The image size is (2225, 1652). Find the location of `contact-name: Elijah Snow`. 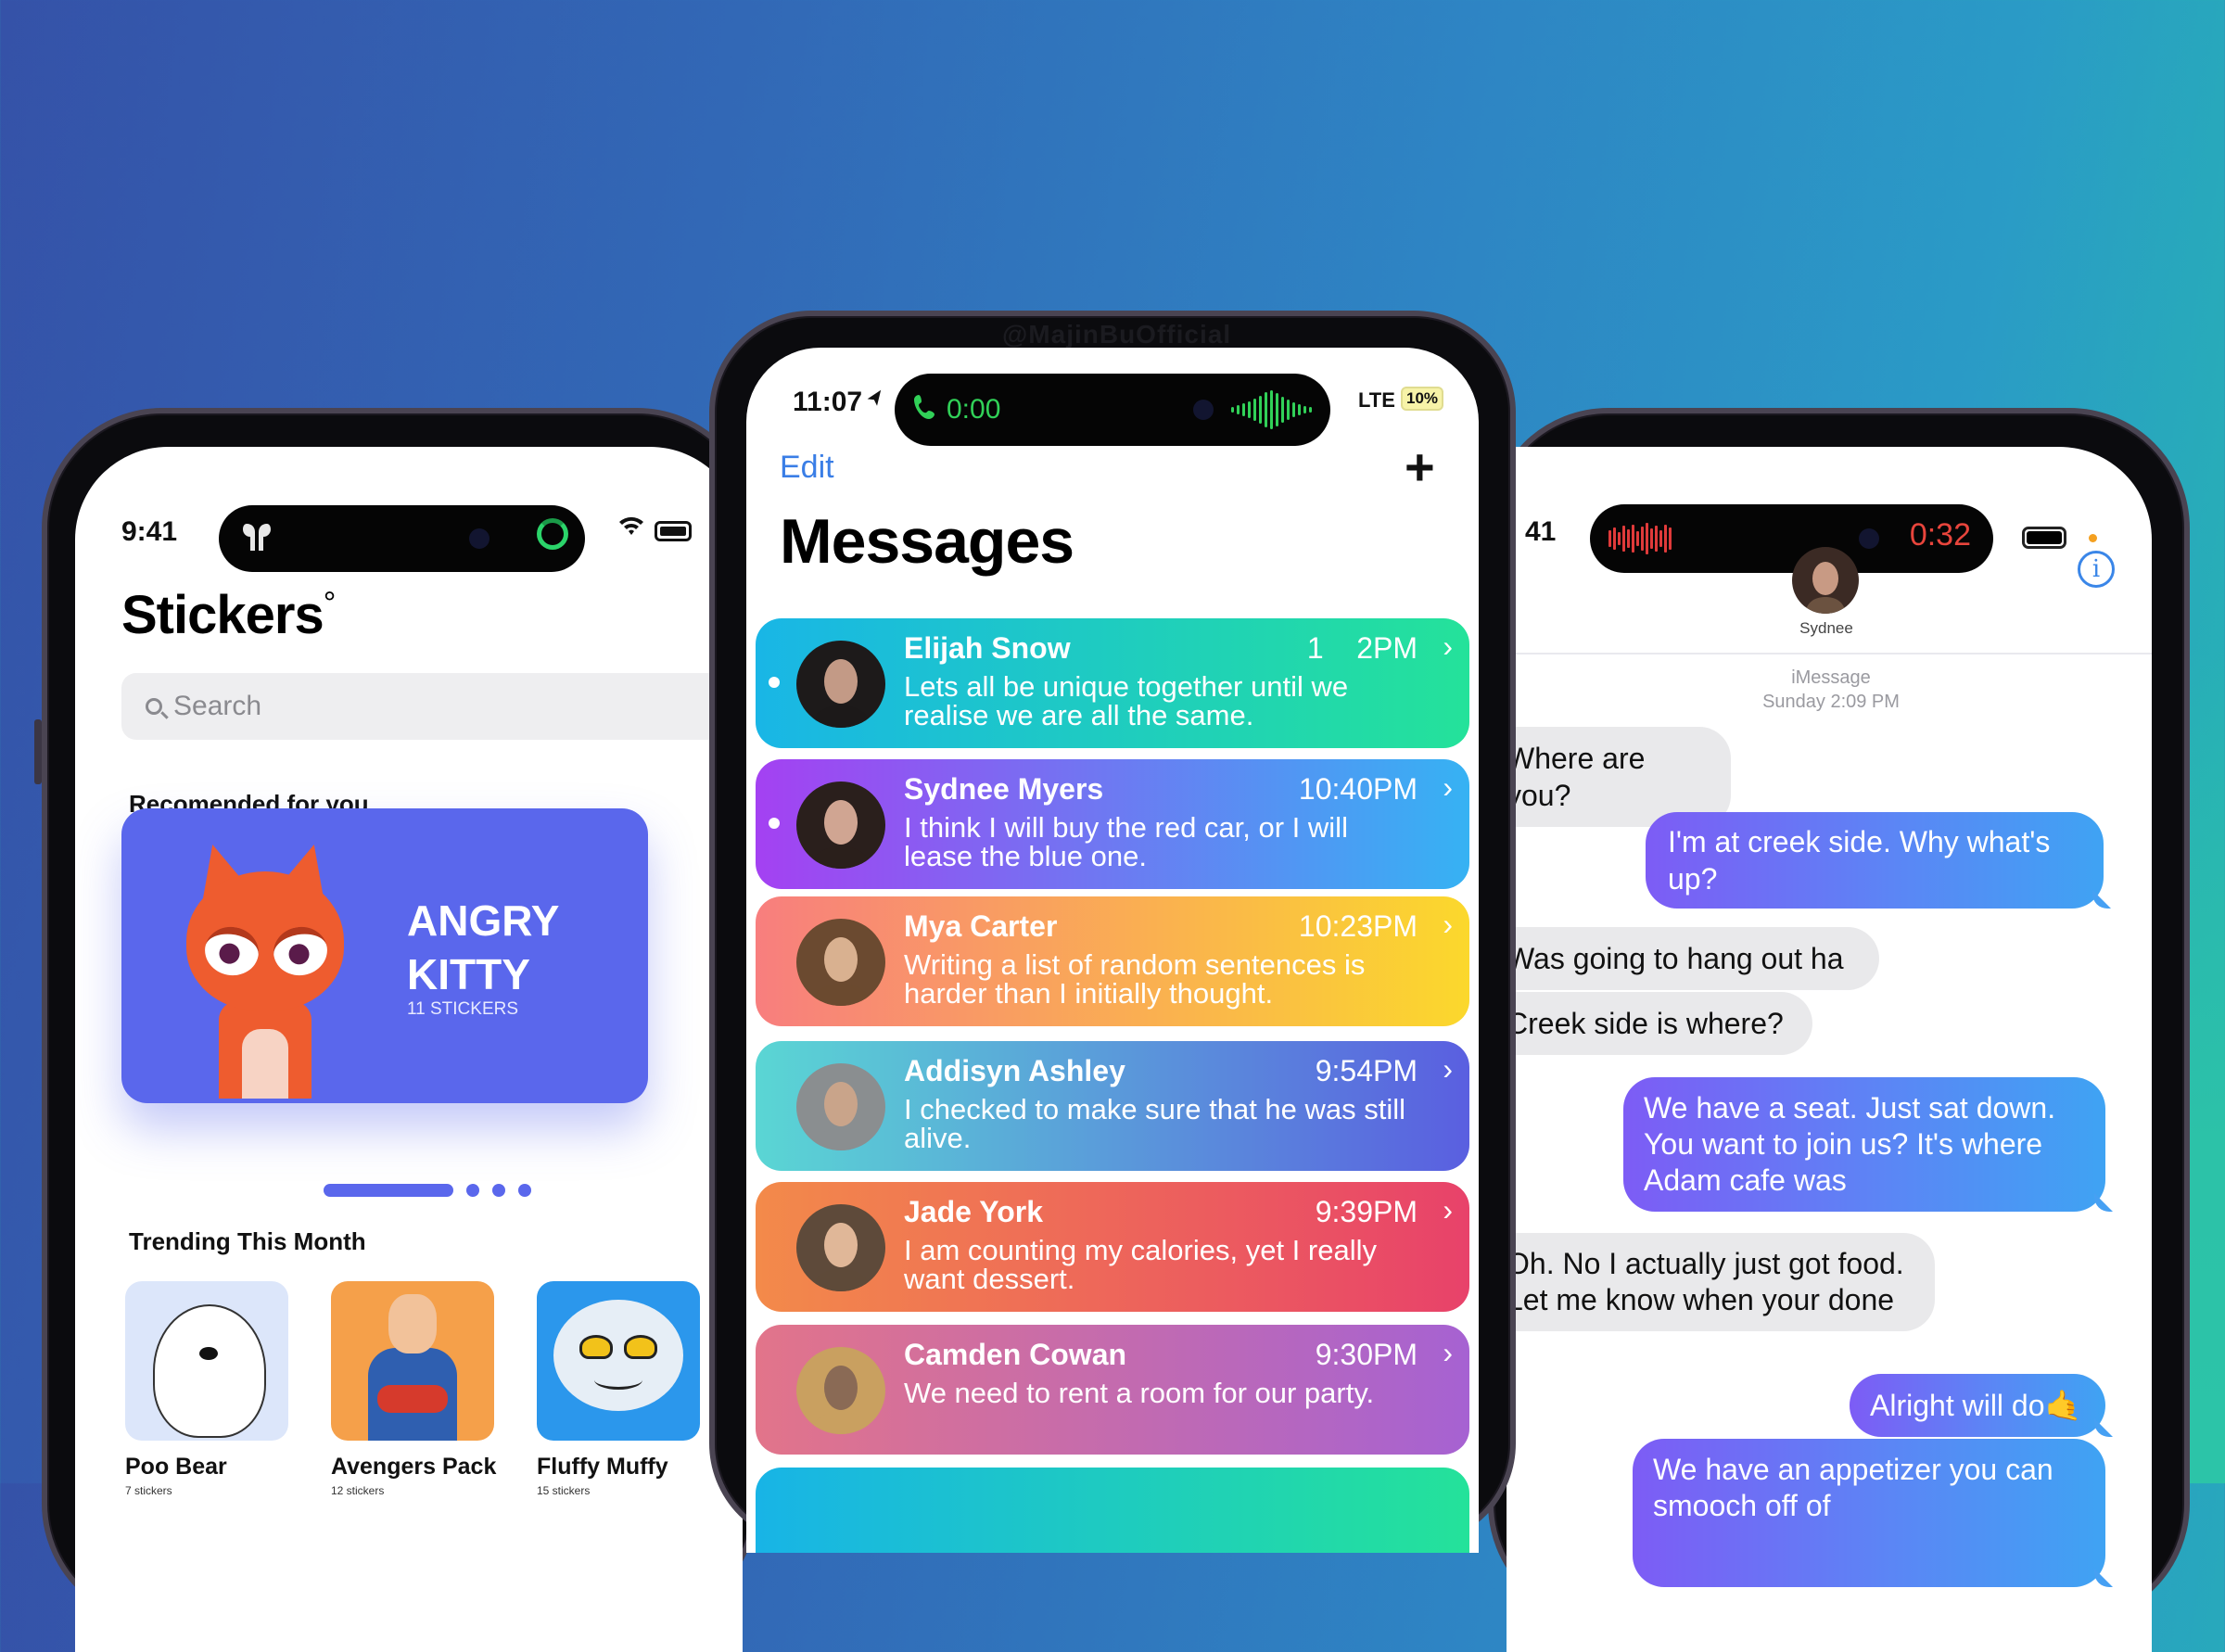

contact-name: Elijah Snow is located at coordinates (987, 648).